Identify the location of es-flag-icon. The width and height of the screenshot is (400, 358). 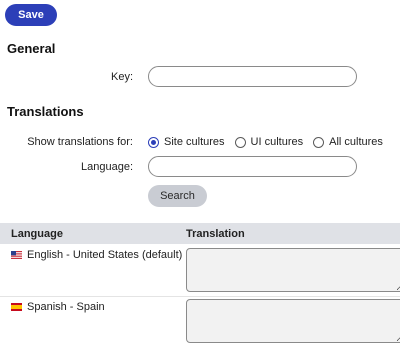
(16, 307).